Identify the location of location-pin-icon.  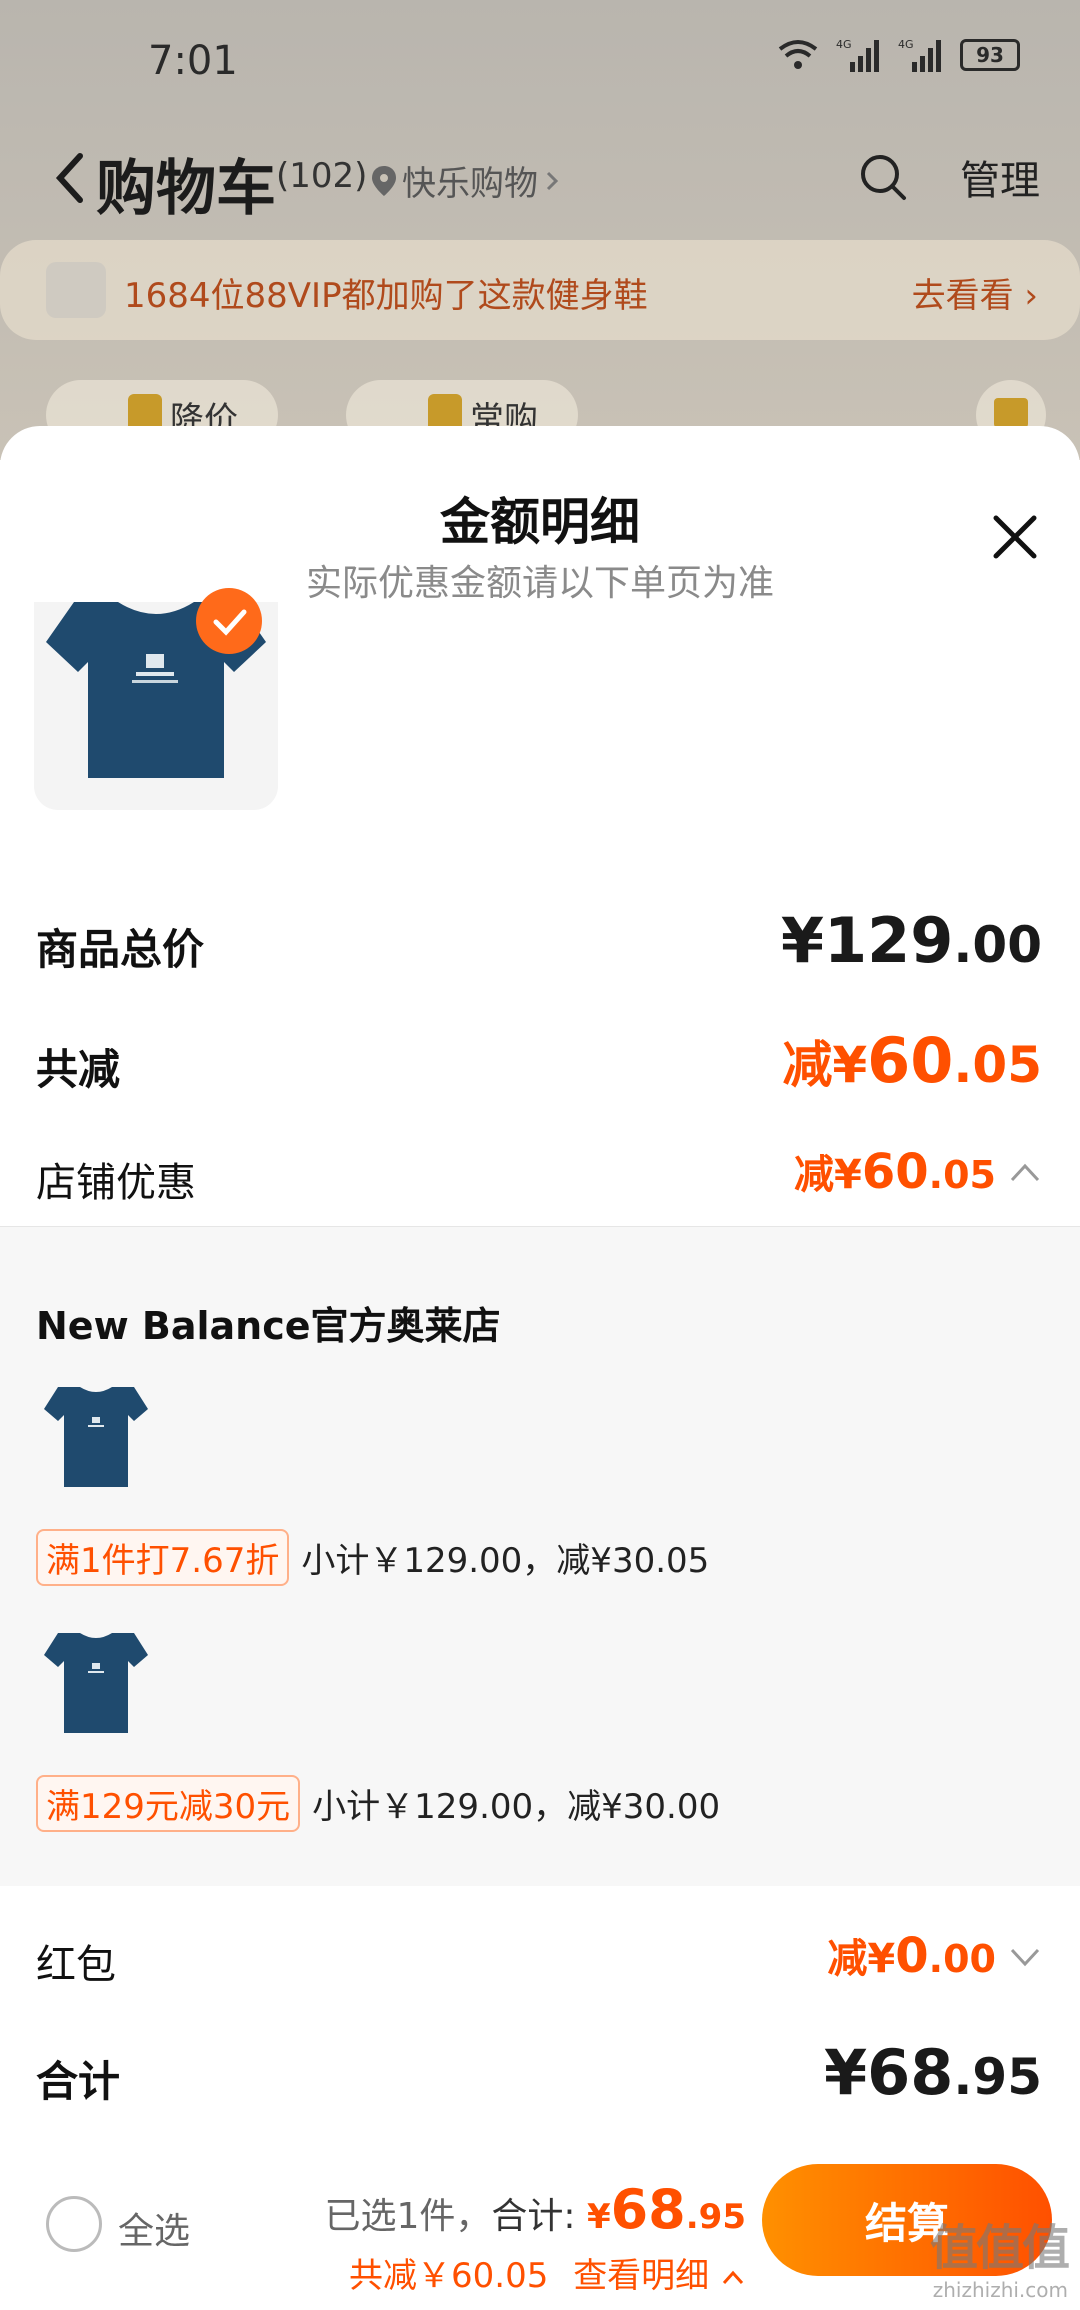
(384, 180).